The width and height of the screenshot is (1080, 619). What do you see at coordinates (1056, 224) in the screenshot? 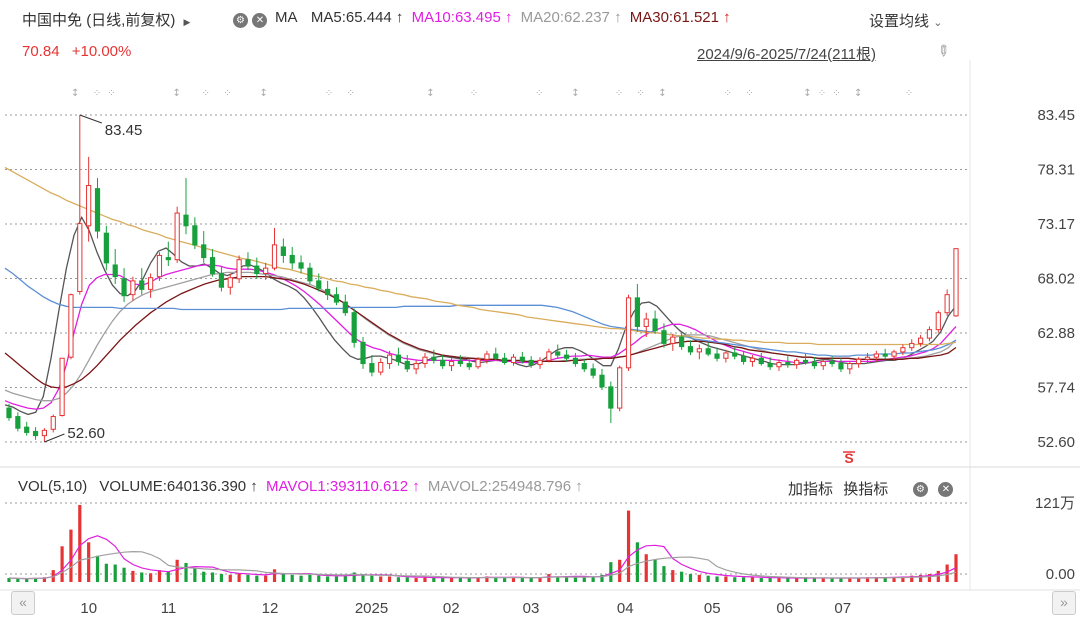
I see `price-tick-label: 73.17` at bounding box center [1056, 224].